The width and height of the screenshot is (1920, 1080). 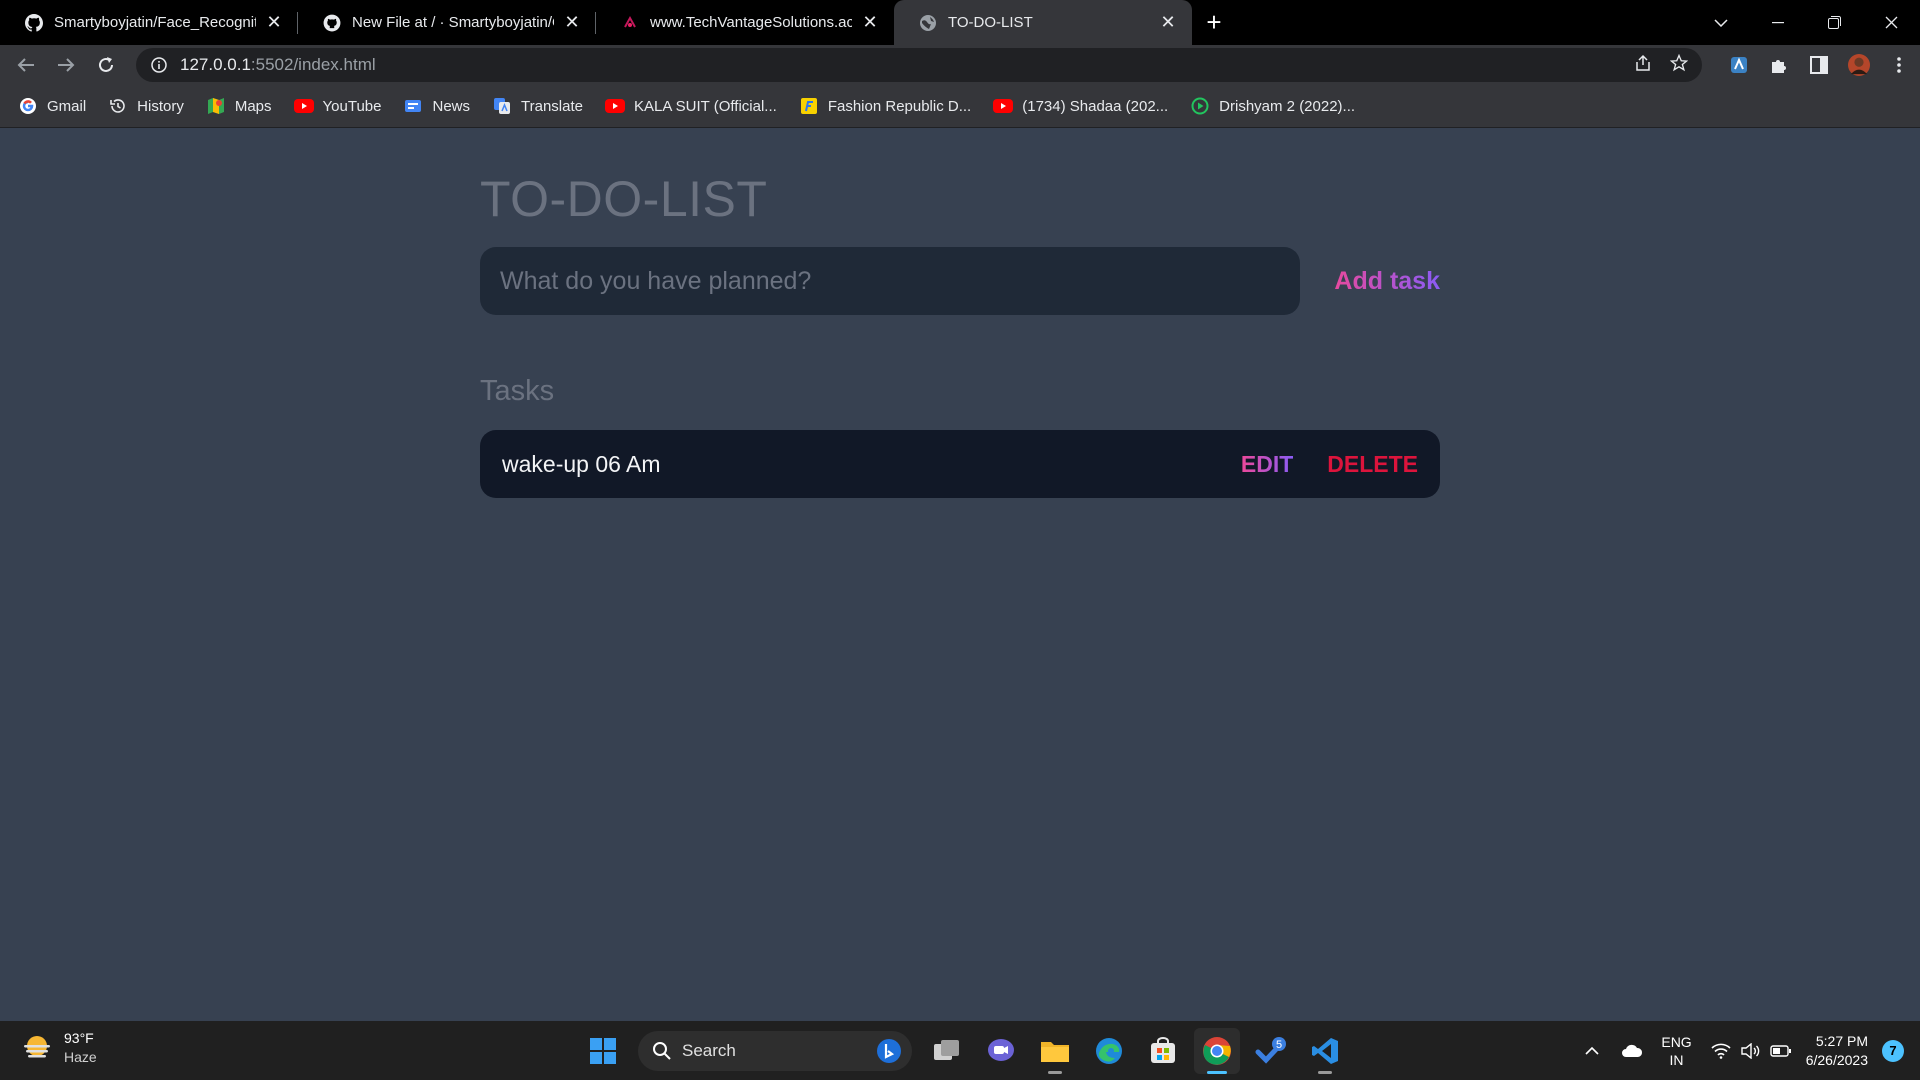 What do you see at coordinates (1899, 65) in the screenshot?
I see `menu-dots-icon` at bounding box center [1899, 65].